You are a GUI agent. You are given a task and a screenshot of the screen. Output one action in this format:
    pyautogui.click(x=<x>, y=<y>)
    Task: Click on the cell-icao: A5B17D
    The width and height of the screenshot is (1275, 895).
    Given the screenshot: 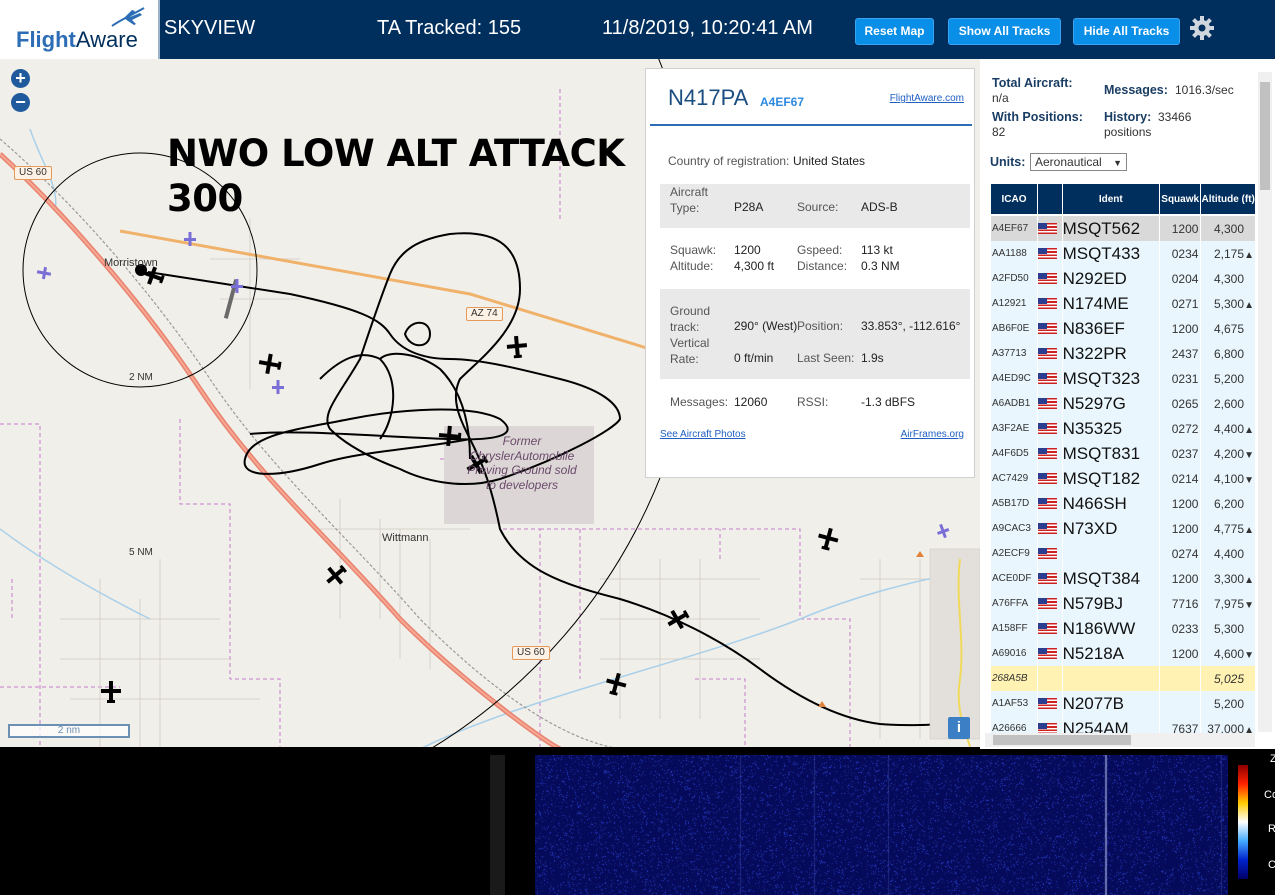 What is the action you would take?
    pyautogui.click(x=1014, y=503)
    